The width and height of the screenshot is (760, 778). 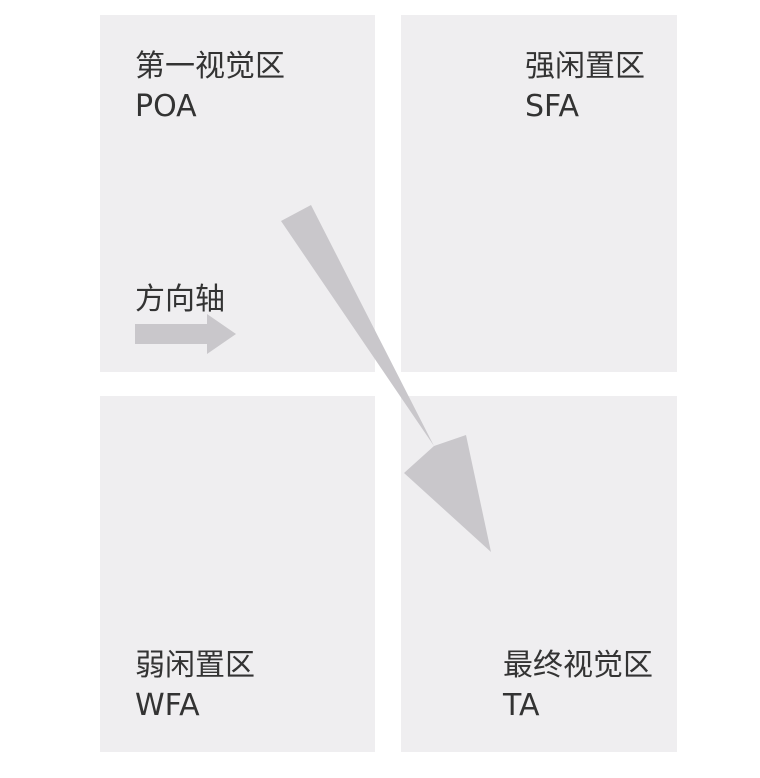 I want to click on zone-label-ta-zh: 最终视觉区, so click(x=578, y=665).